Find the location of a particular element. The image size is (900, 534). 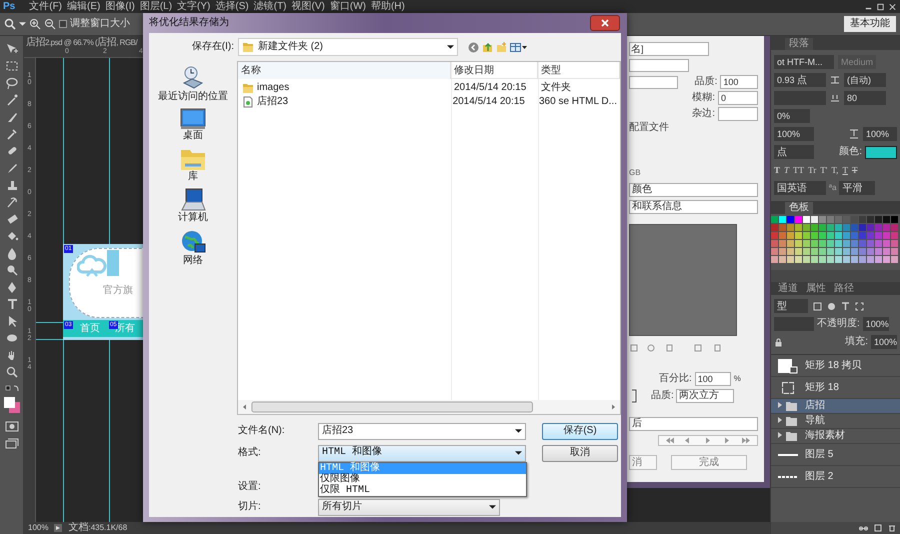

lock-icon is located at coordinates (778, 342).